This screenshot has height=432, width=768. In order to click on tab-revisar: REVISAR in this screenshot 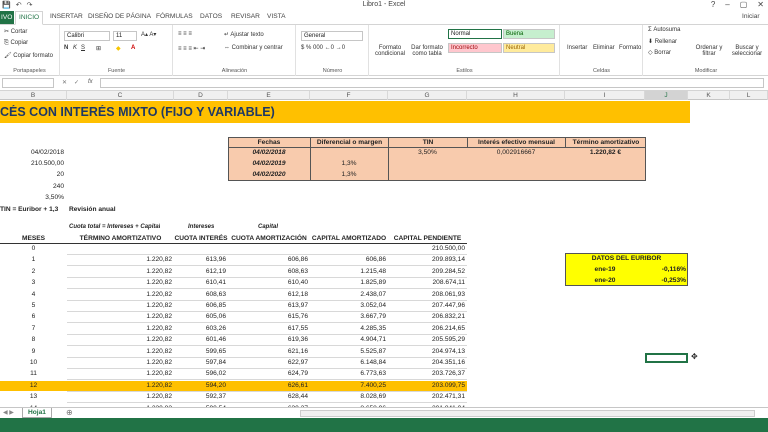, I will do `click(245, 16)`.